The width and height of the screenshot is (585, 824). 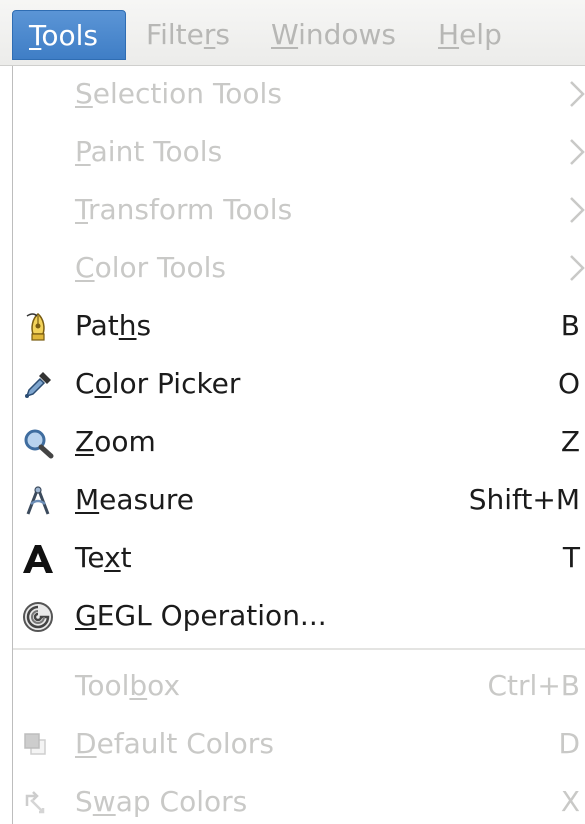 What do you see at coordinates (175, 34) in the screenshot?
I see `menubar-filters-pre: Filte` at bounding box center [175, 34].